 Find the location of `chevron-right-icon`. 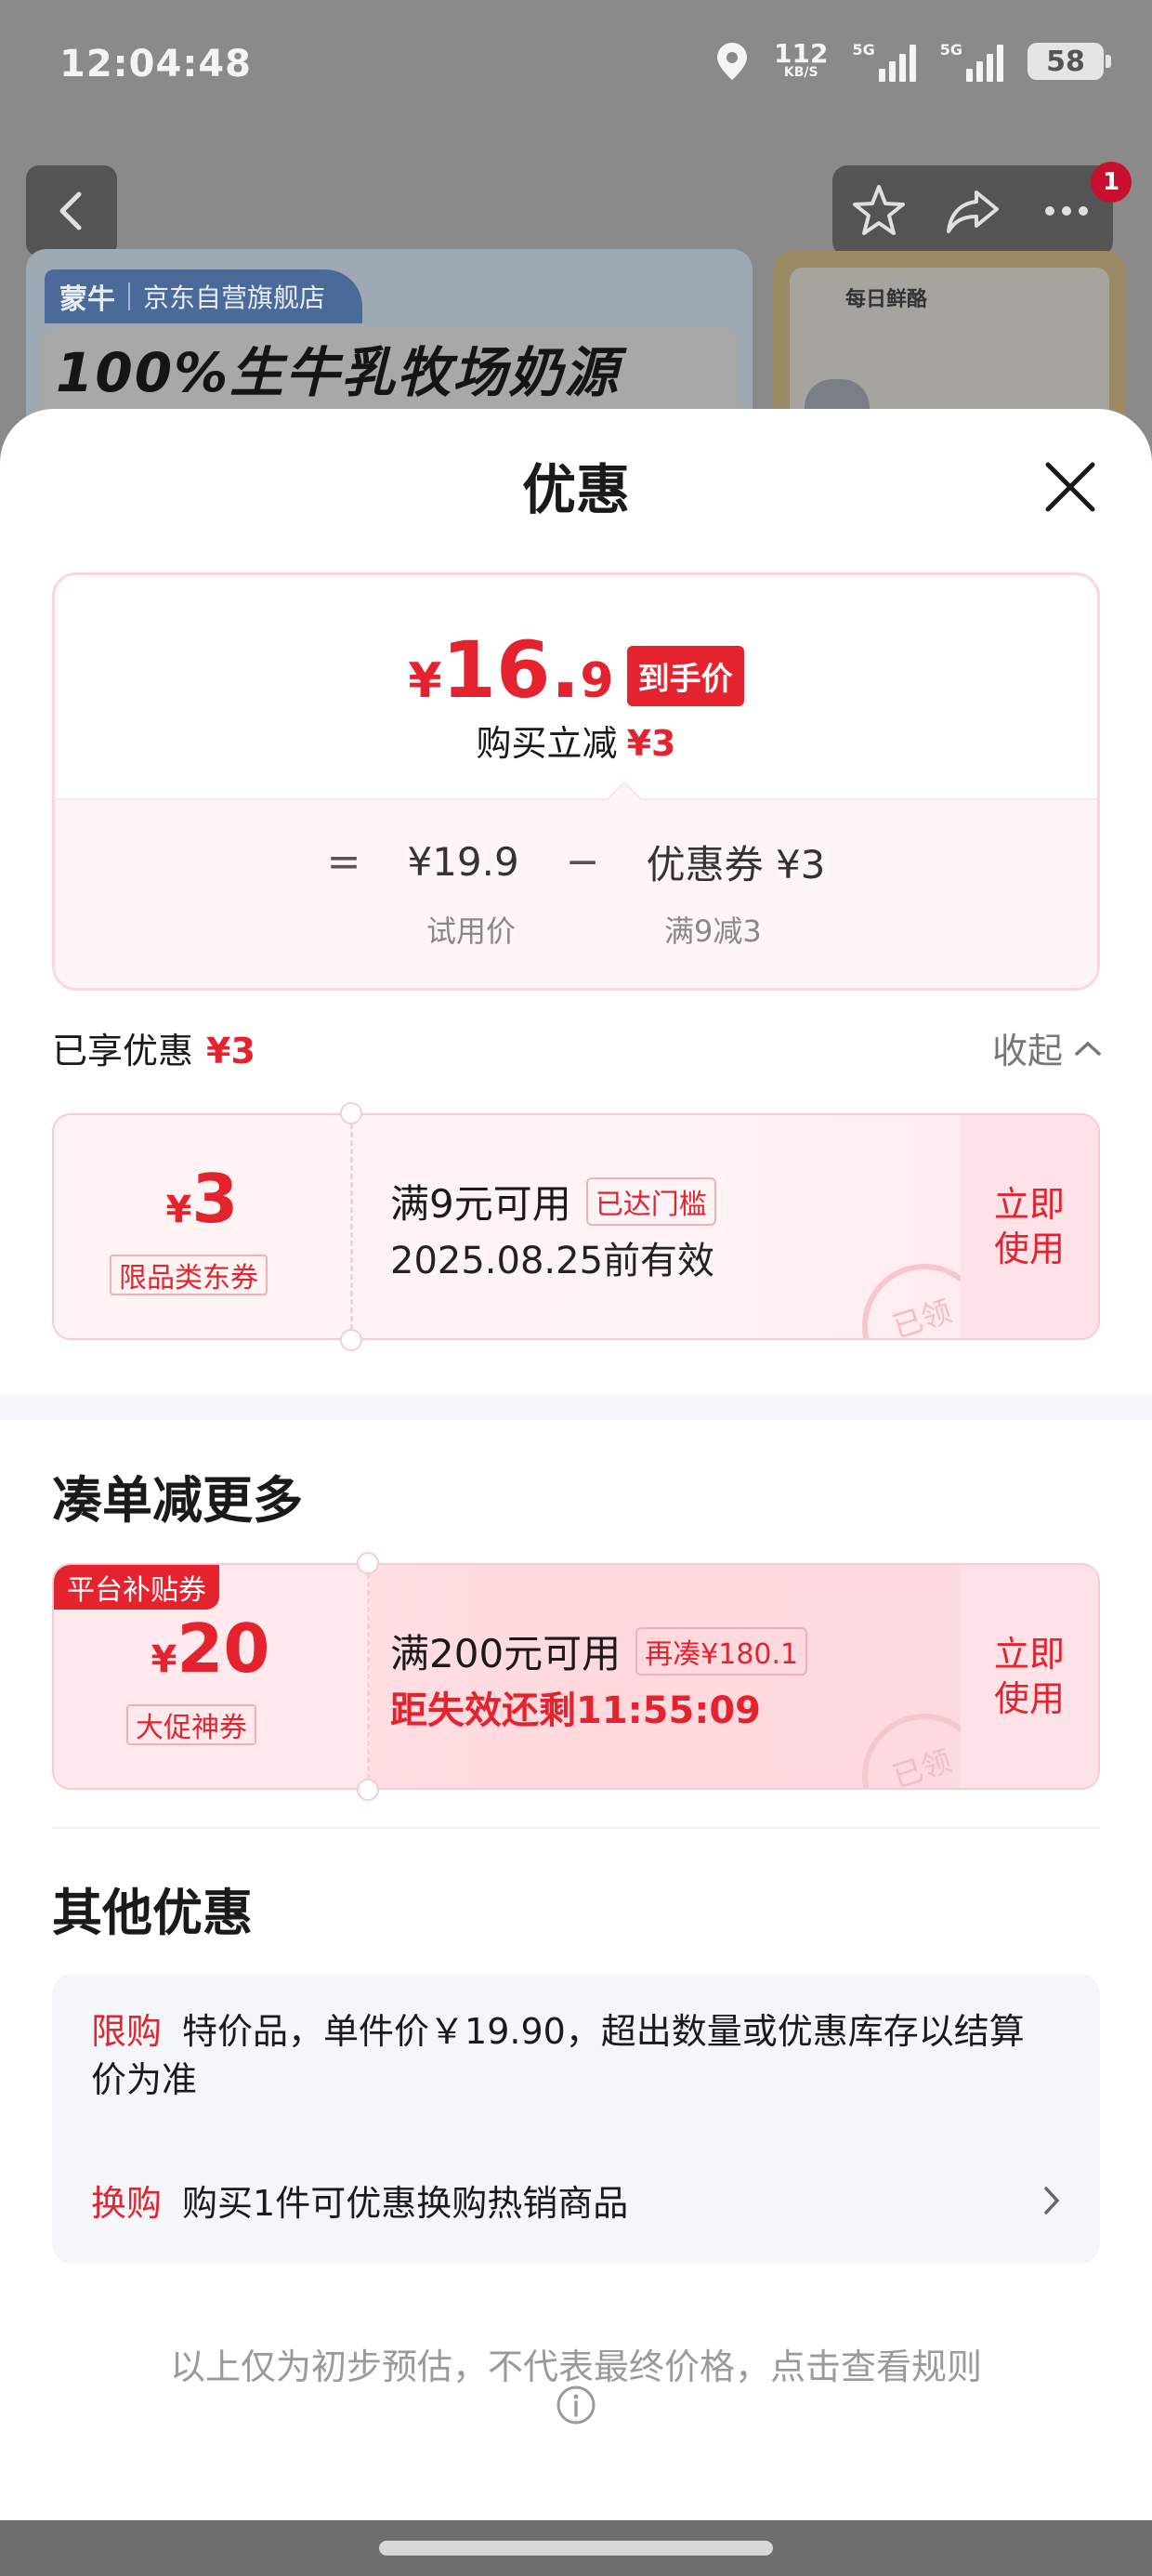

chevron-right-icon is located at coordinates (1052, 2200).